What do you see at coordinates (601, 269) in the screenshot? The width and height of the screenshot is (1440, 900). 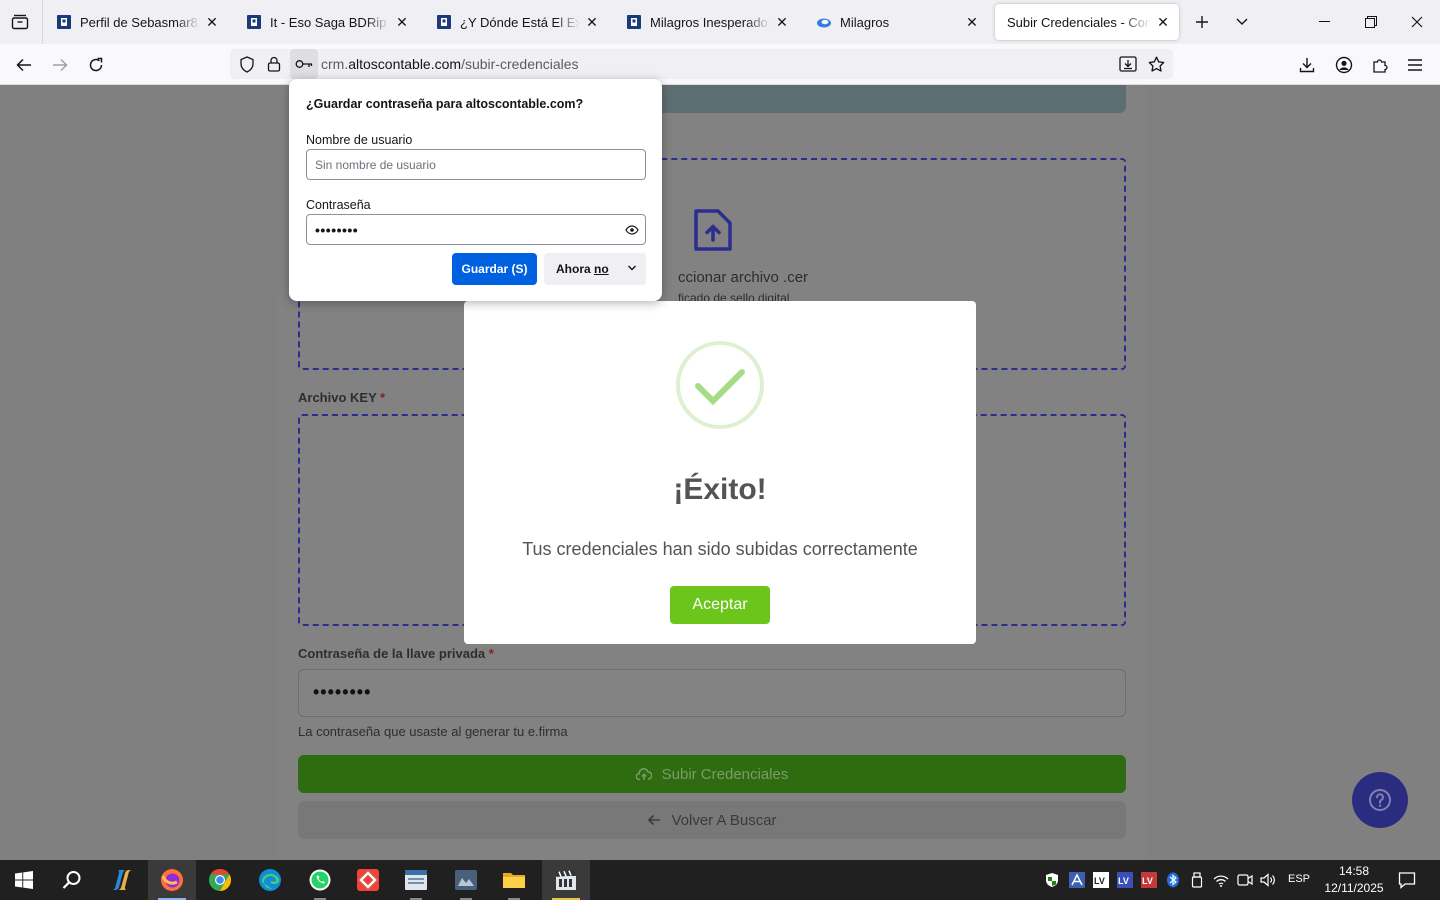 I see `not-now-underlined: no` at bounding box center [601, 269].